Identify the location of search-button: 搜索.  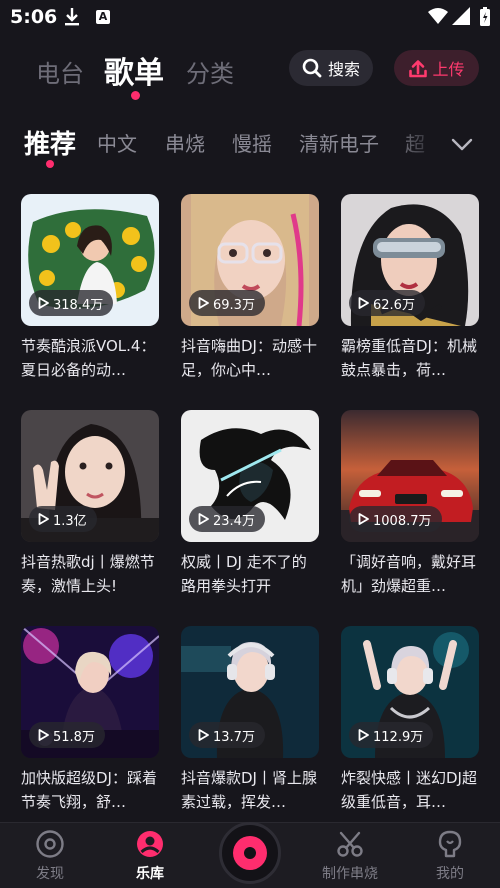
(331, 68).